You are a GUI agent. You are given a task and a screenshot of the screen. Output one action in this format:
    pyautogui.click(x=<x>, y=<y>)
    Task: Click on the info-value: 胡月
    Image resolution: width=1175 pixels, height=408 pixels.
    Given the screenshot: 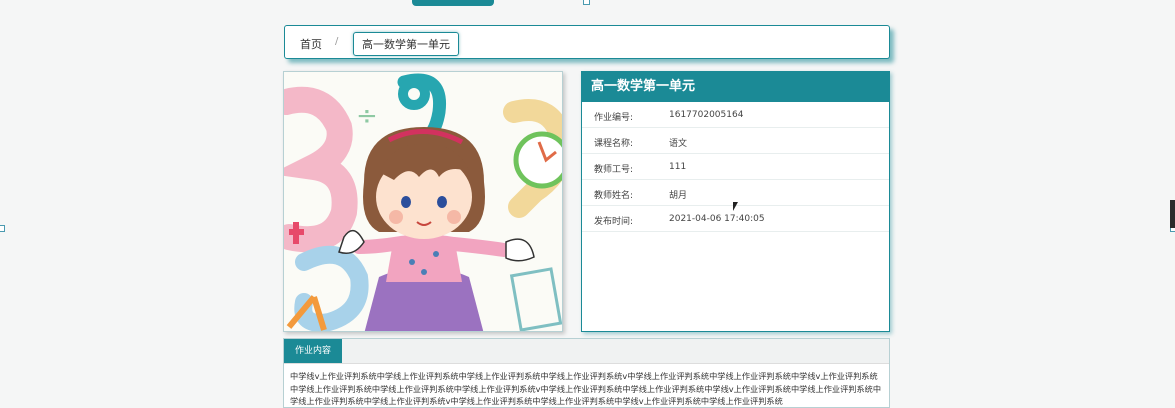 What is the action you would take?
    pyautogui.click(x=678, y=196)
    